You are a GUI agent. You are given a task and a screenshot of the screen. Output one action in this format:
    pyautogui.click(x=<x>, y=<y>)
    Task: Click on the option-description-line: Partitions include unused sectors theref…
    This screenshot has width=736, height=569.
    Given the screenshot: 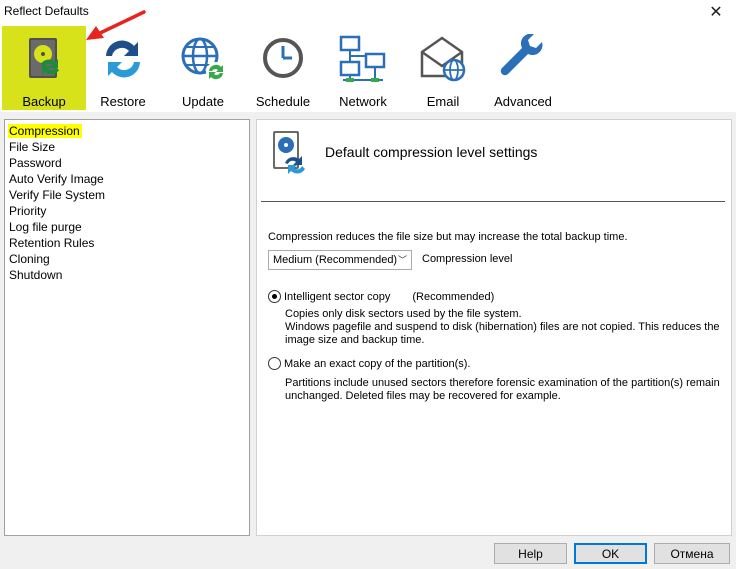 What is the action you would take?
    pyautogui.click(x=502, y=389)
    